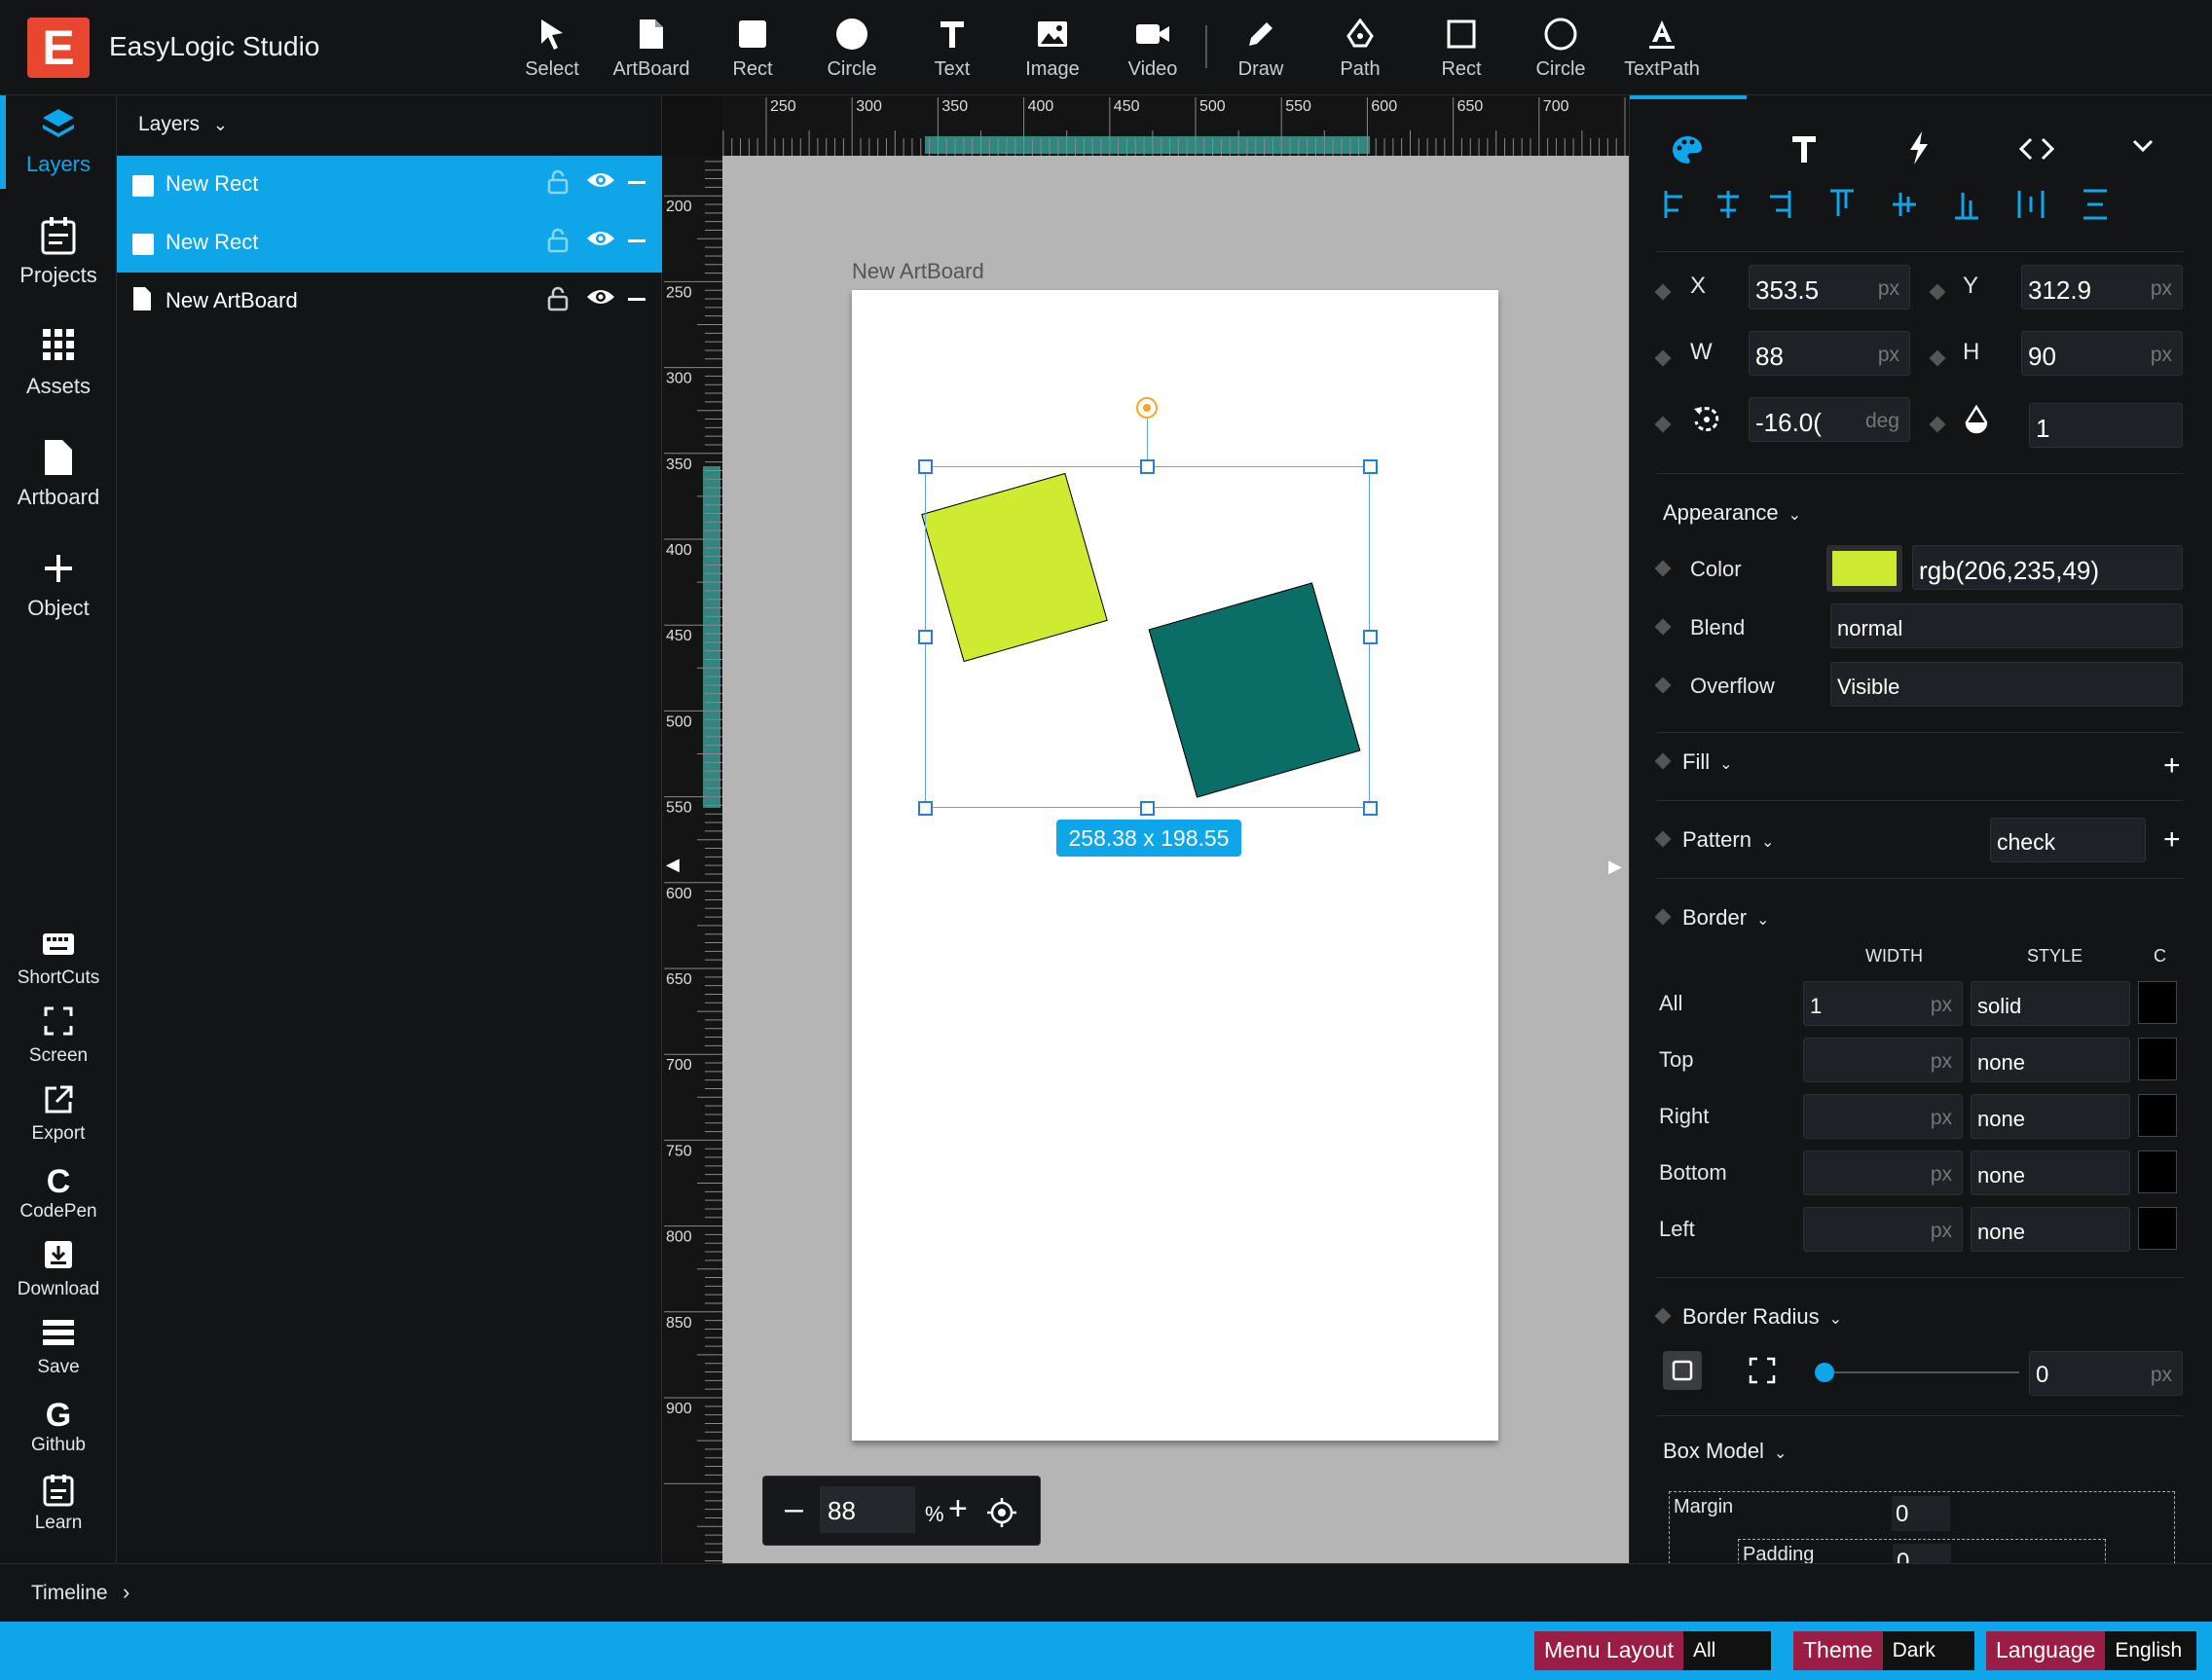 Image resolution: width=2212 pixels, height=1680 pixels. I want to click on code-icon, so click(2036, 151).